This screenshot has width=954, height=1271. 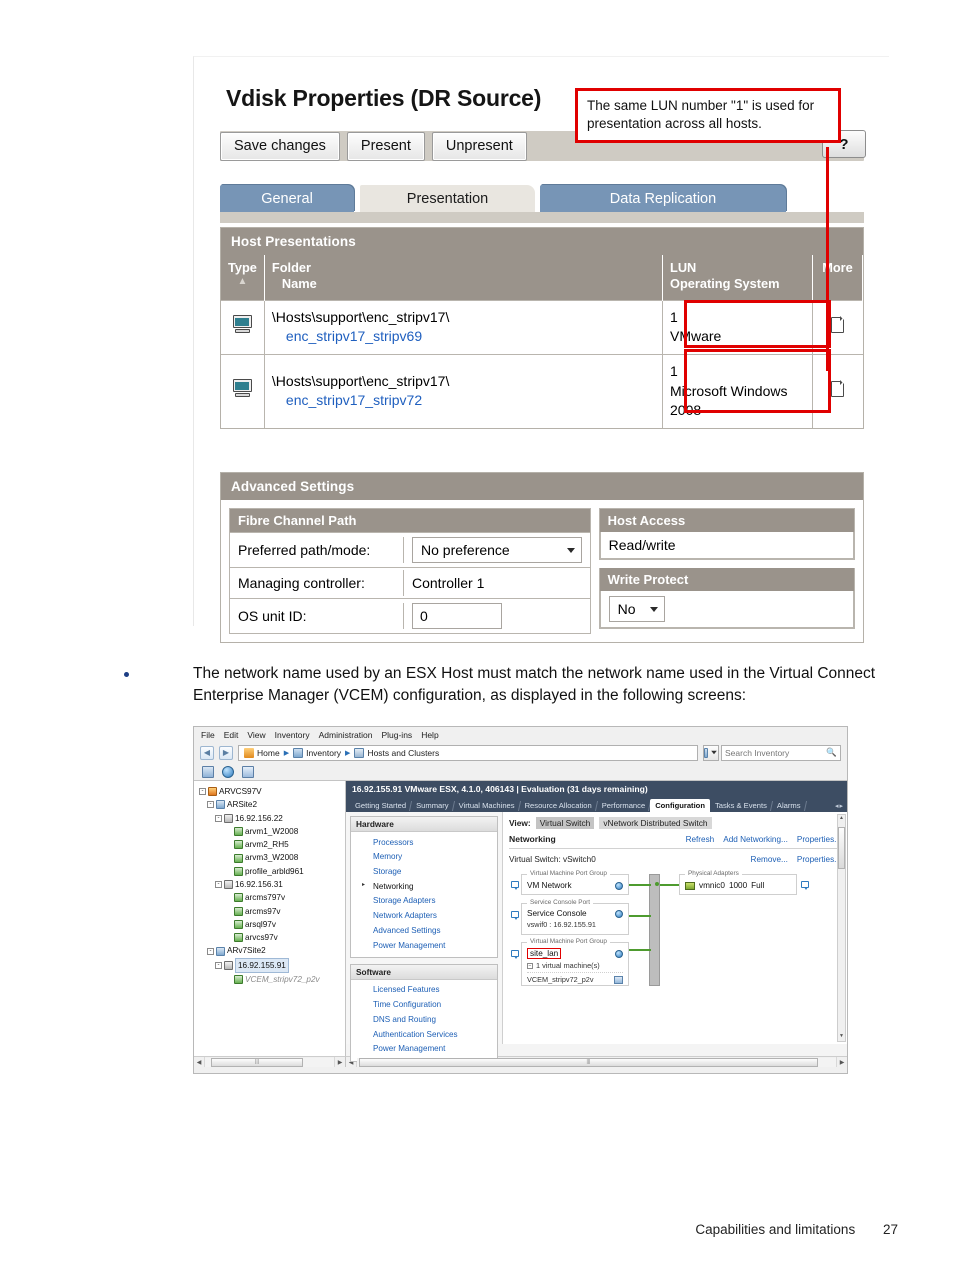 I want to click on forward-button: ▶, so click(x=226, y=752).